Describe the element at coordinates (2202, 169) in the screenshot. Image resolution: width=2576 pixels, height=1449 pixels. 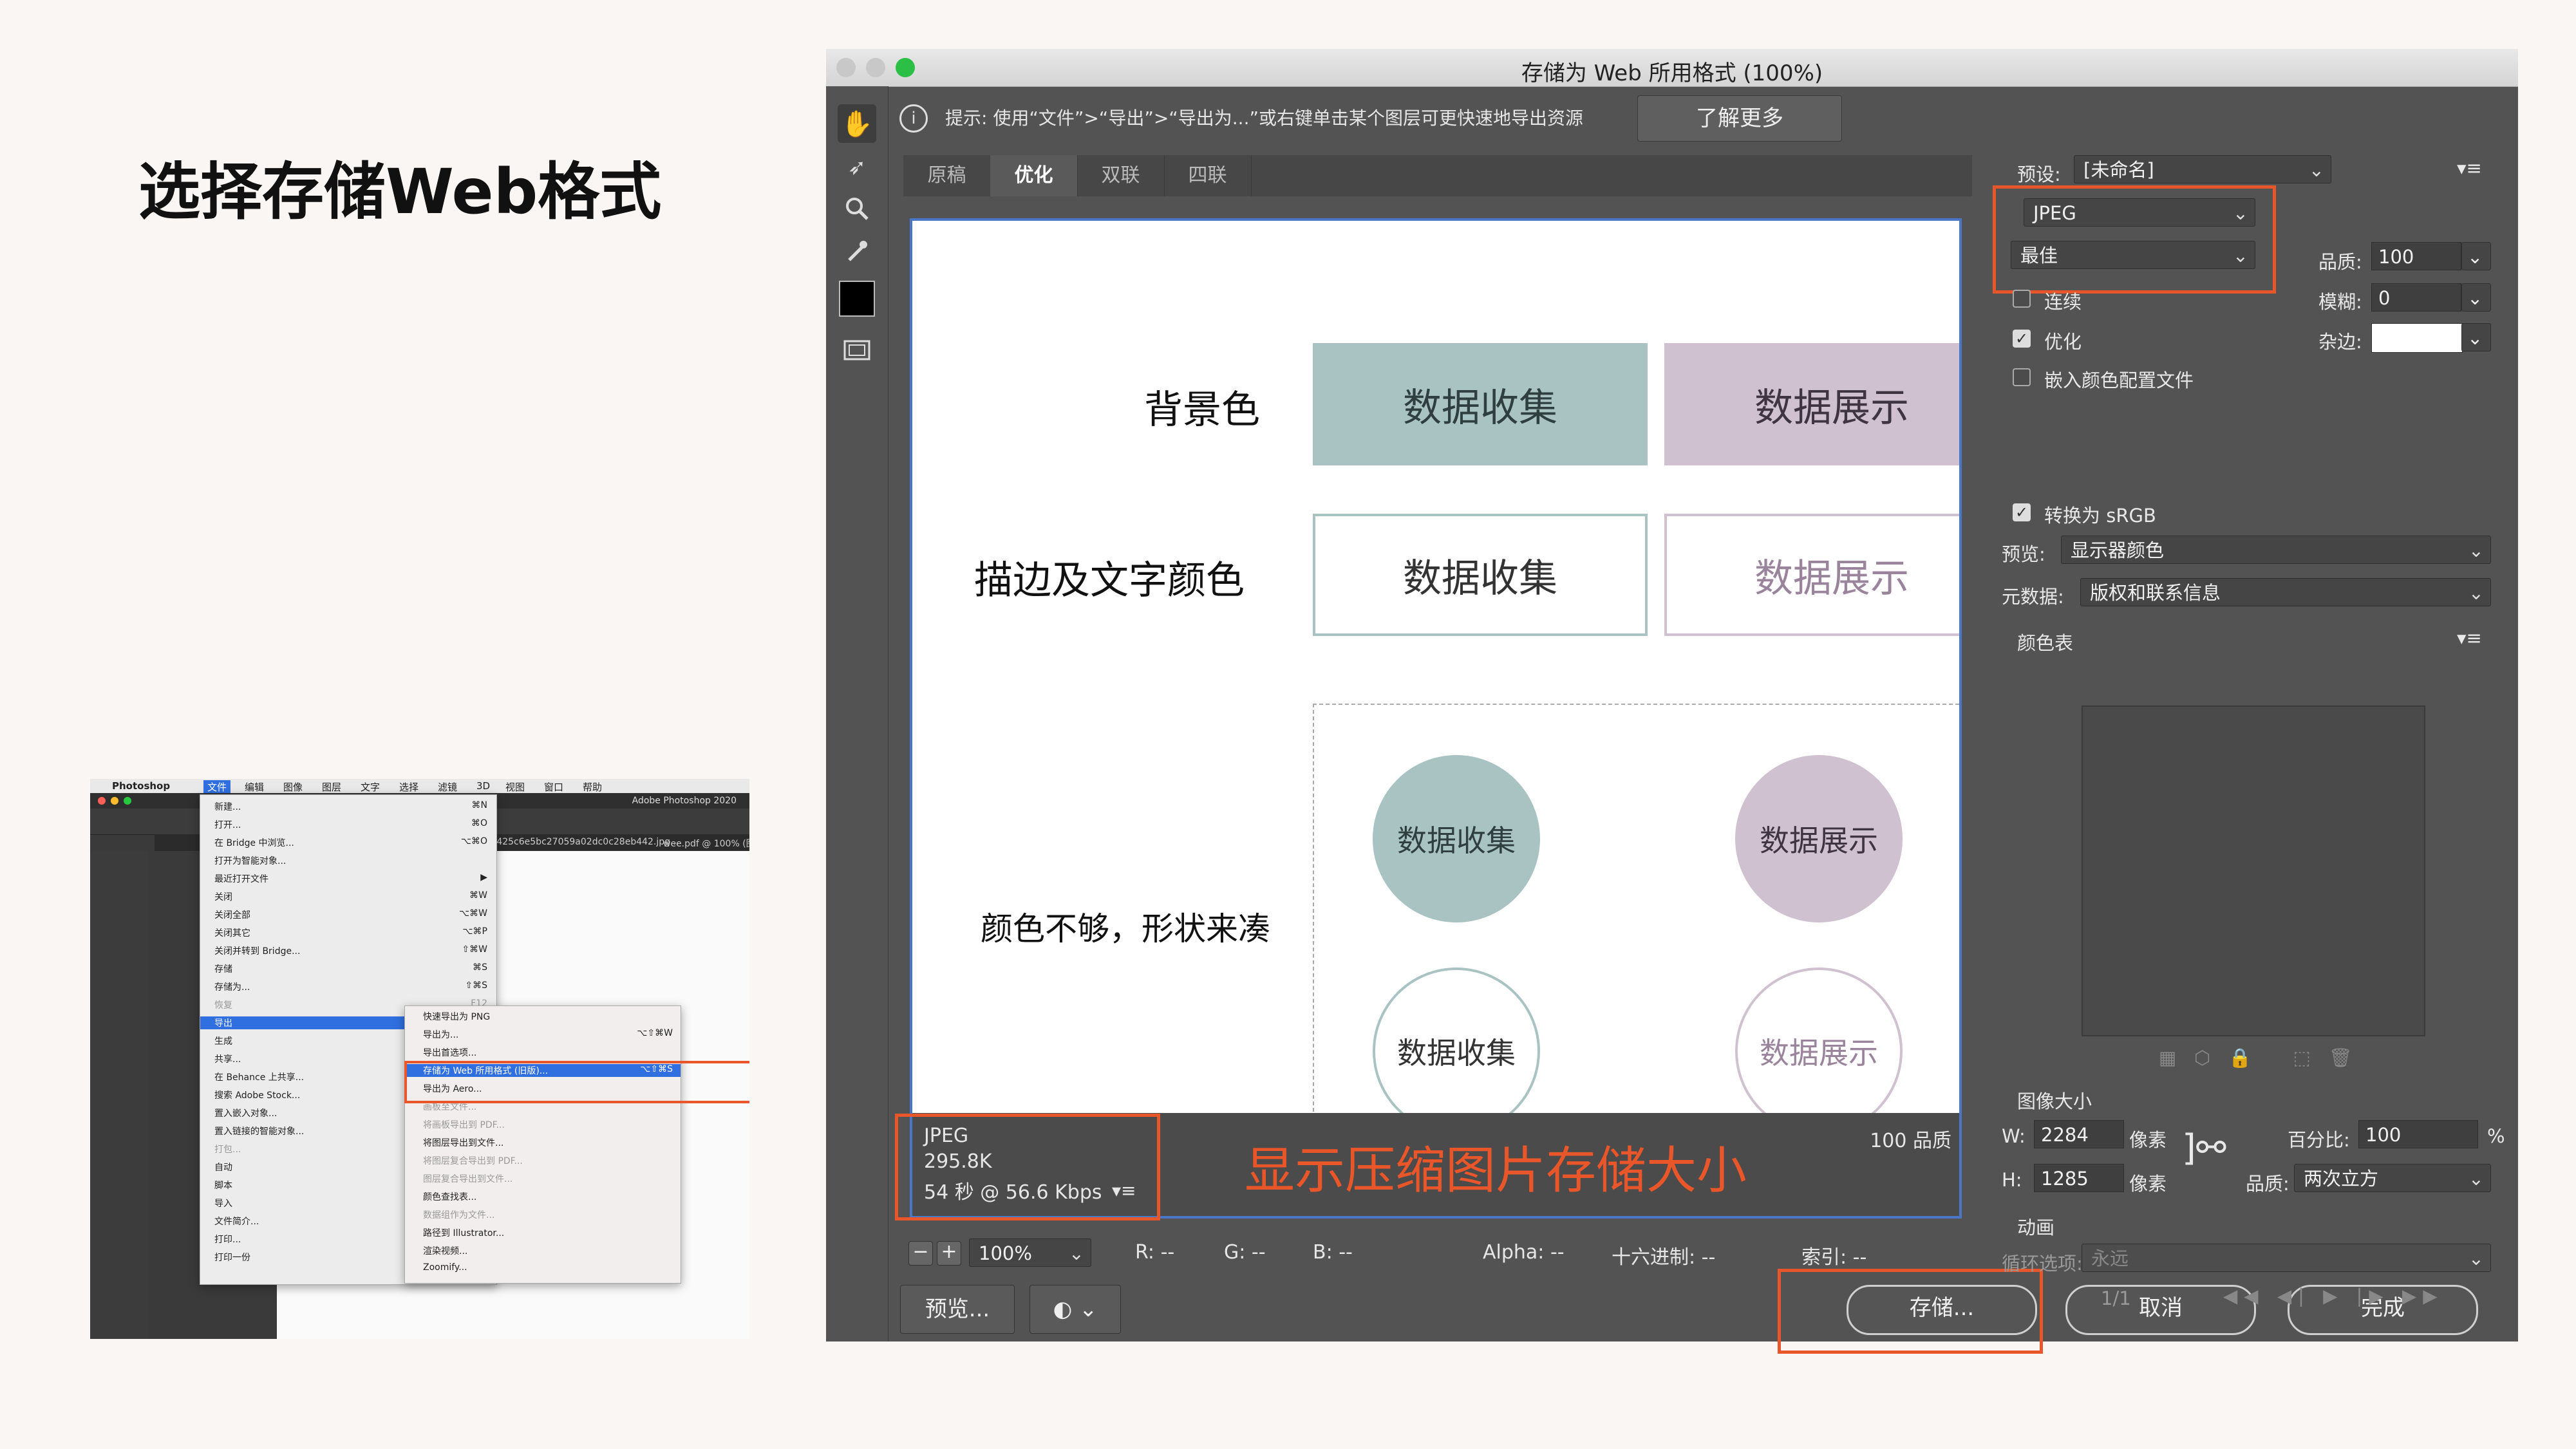
I see `preset-select: [未命名] ⌄` at that location.